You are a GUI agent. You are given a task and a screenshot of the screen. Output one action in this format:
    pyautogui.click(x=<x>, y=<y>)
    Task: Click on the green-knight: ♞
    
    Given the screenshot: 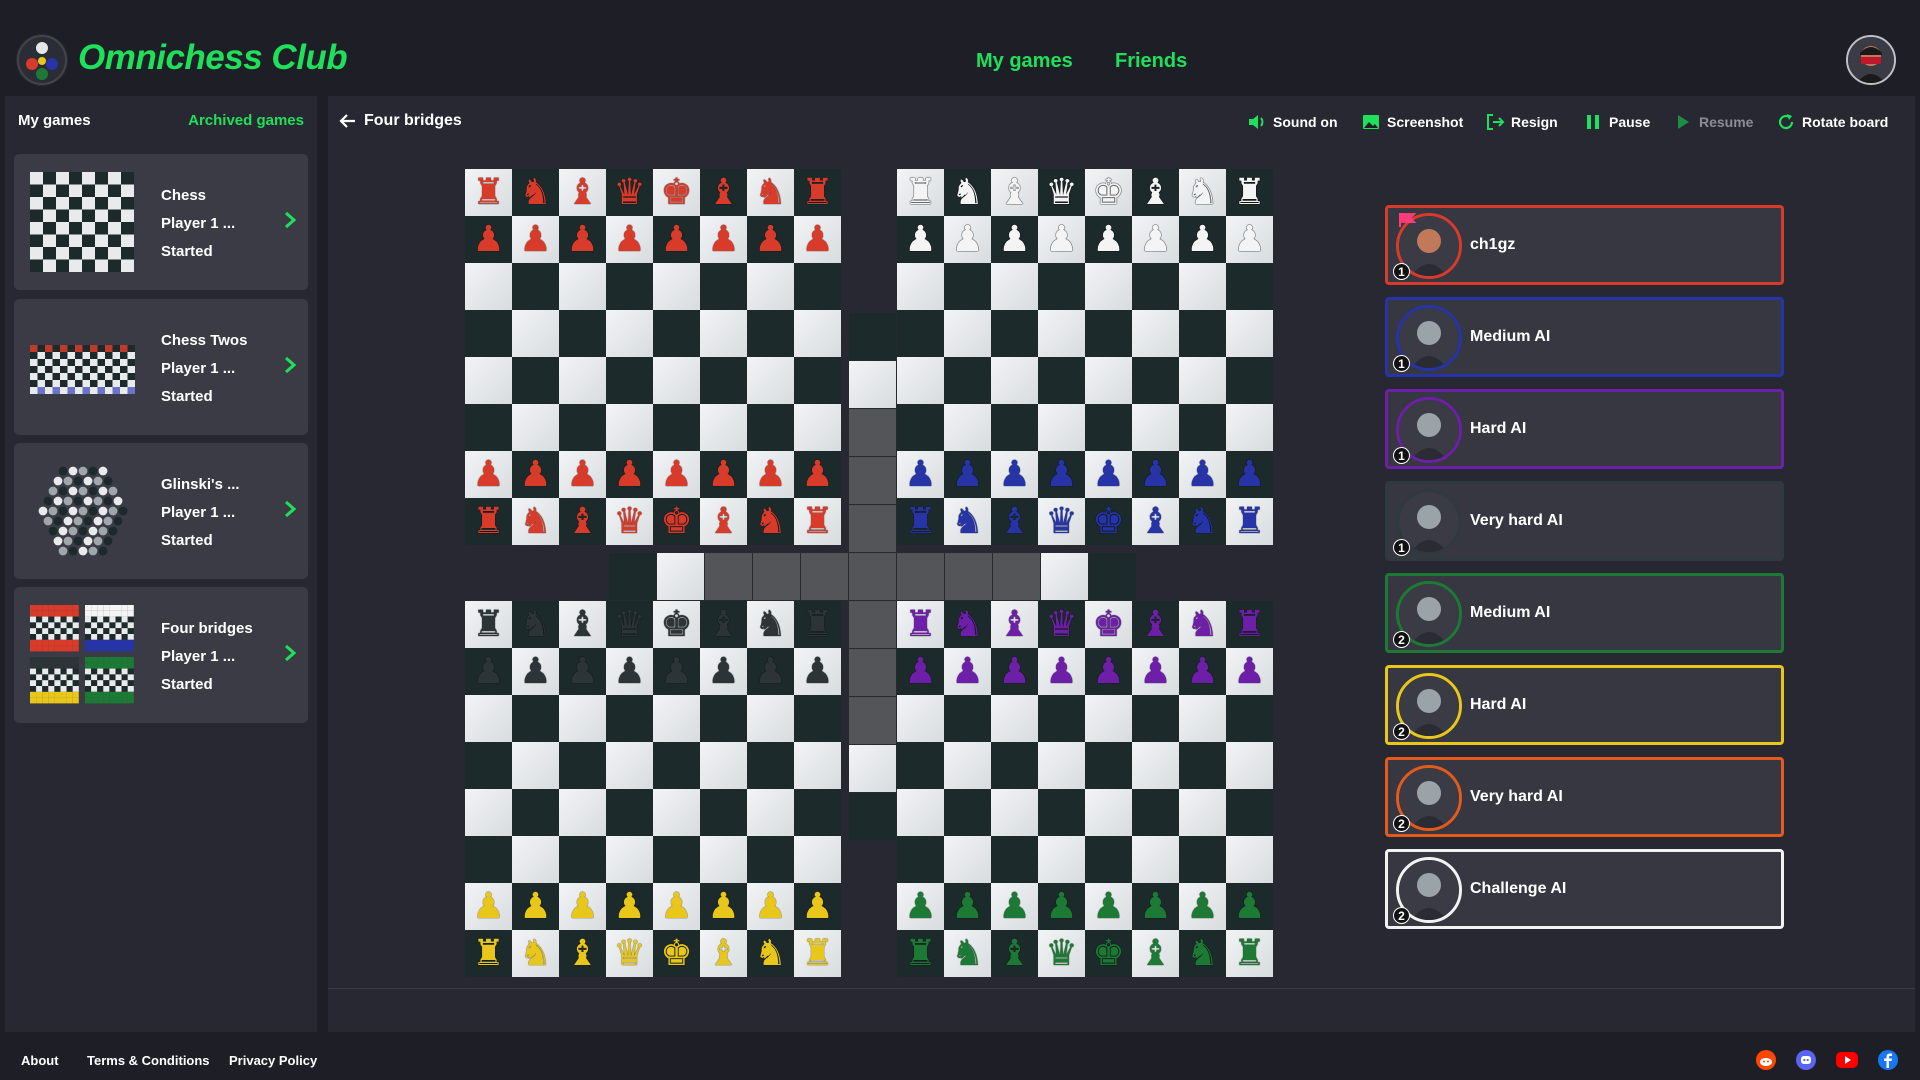 What is the action you would take?
    pyautogui.click(x=1202, y=953)
    